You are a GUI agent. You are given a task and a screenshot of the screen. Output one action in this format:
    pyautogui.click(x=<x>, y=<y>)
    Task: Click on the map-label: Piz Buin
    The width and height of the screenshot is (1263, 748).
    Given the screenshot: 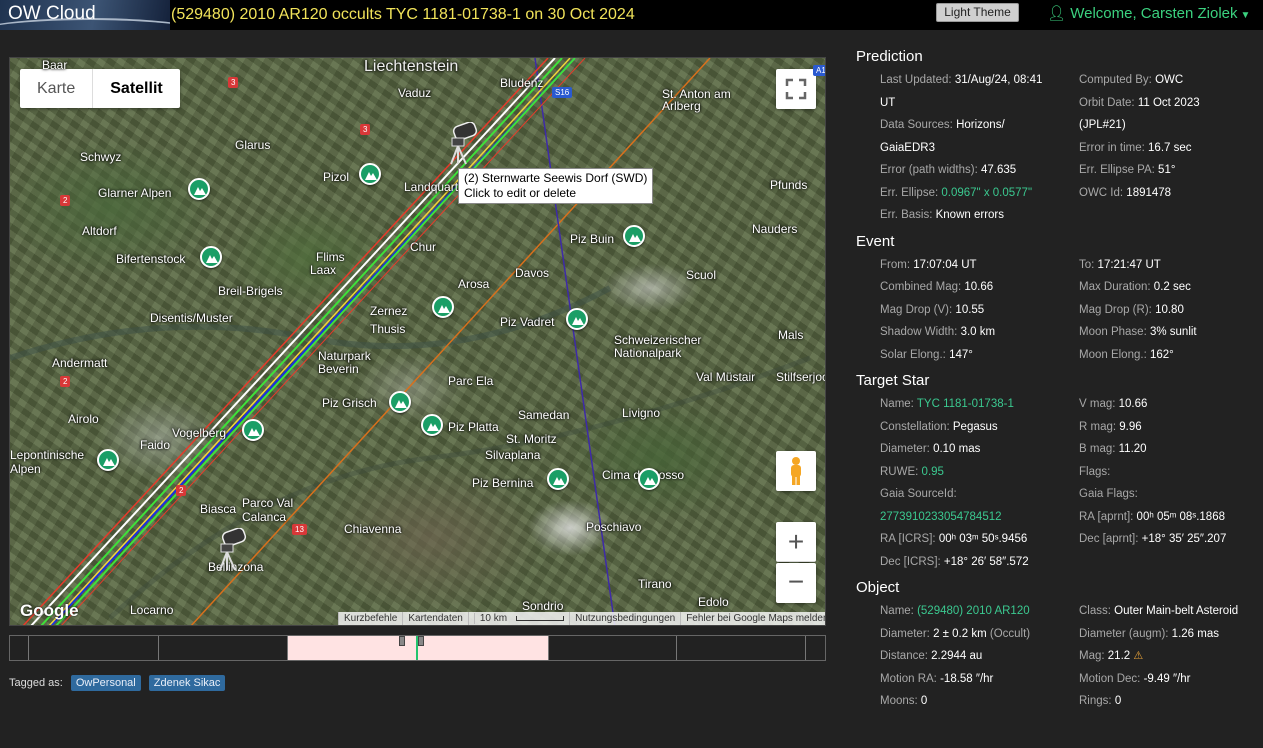 What is the action you would take?
    pyautogui.click(x=592, y=239)
    